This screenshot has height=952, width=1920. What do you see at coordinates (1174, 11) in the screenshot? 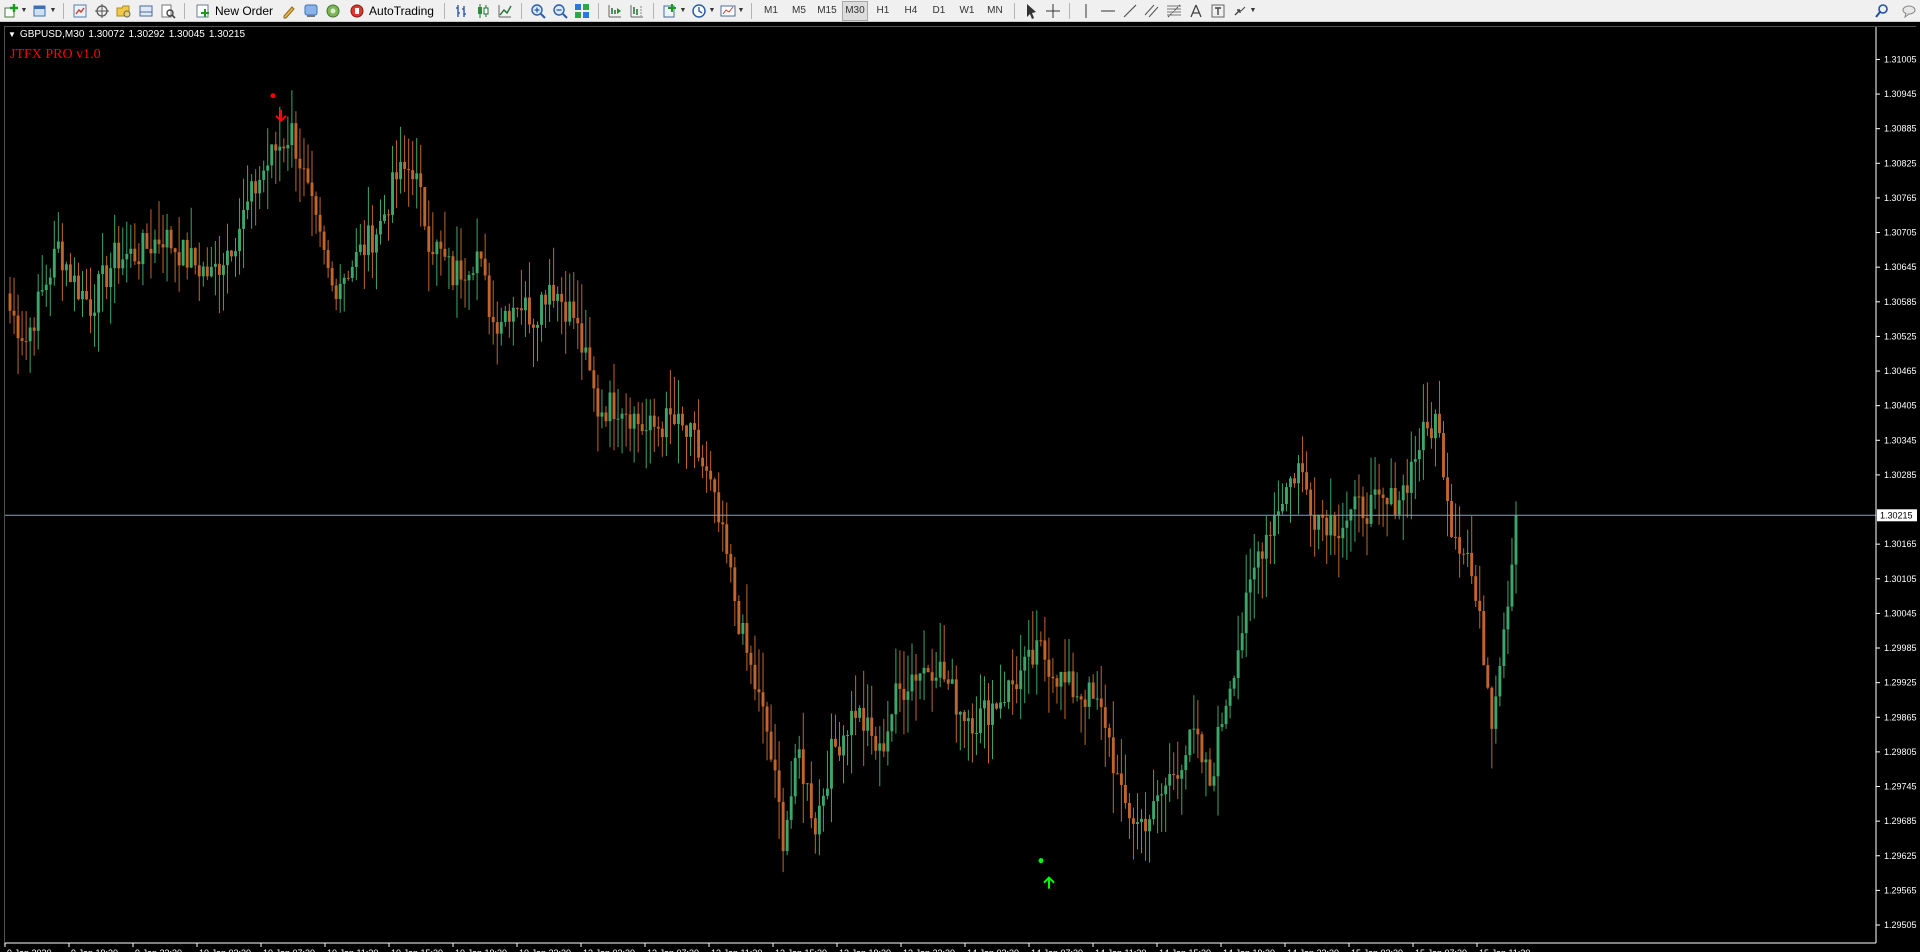
I see `fibonacci-icon` at bounding box center [1174, 11].